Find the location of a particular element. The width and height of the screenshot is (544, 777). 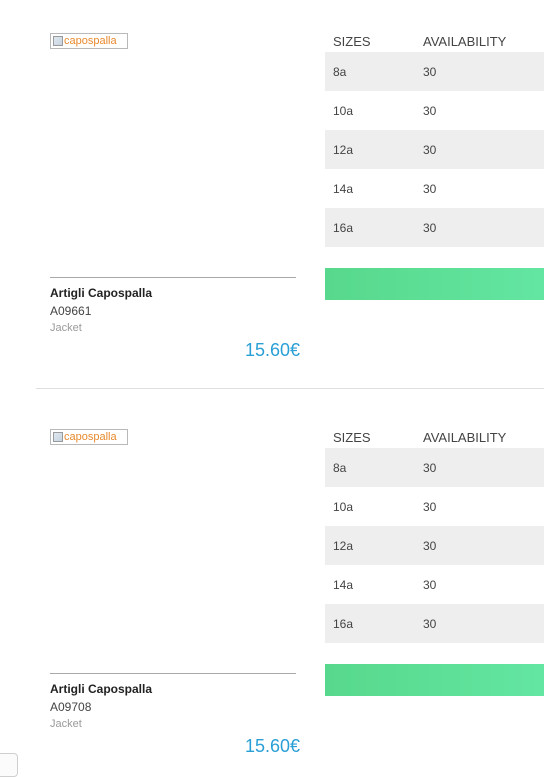

scroll-to-top-button is located at coordinates (9, 765).